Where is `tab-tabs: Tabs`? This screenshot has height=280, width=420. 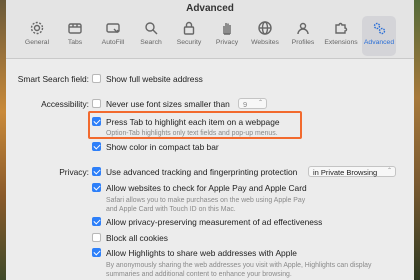
tab-tabs: Tabs is located at coordinates (75, 36).